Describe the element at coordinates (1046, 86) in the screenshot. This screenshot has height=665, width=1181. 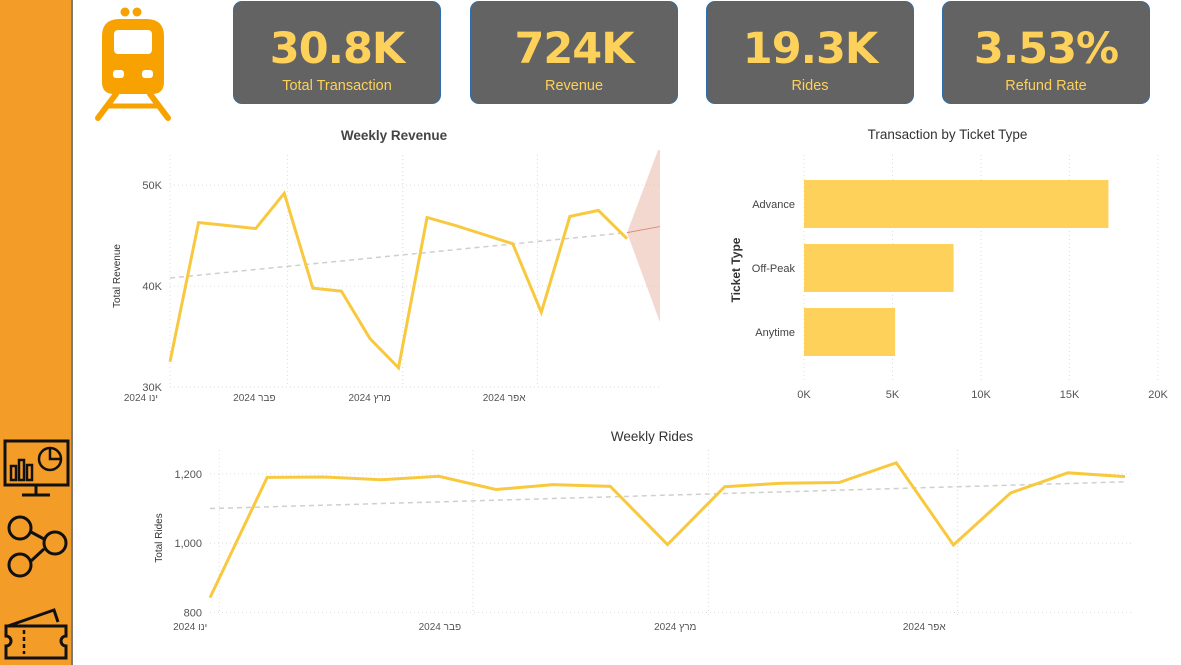
I see `kpi-label: Refund Rate` at that location.